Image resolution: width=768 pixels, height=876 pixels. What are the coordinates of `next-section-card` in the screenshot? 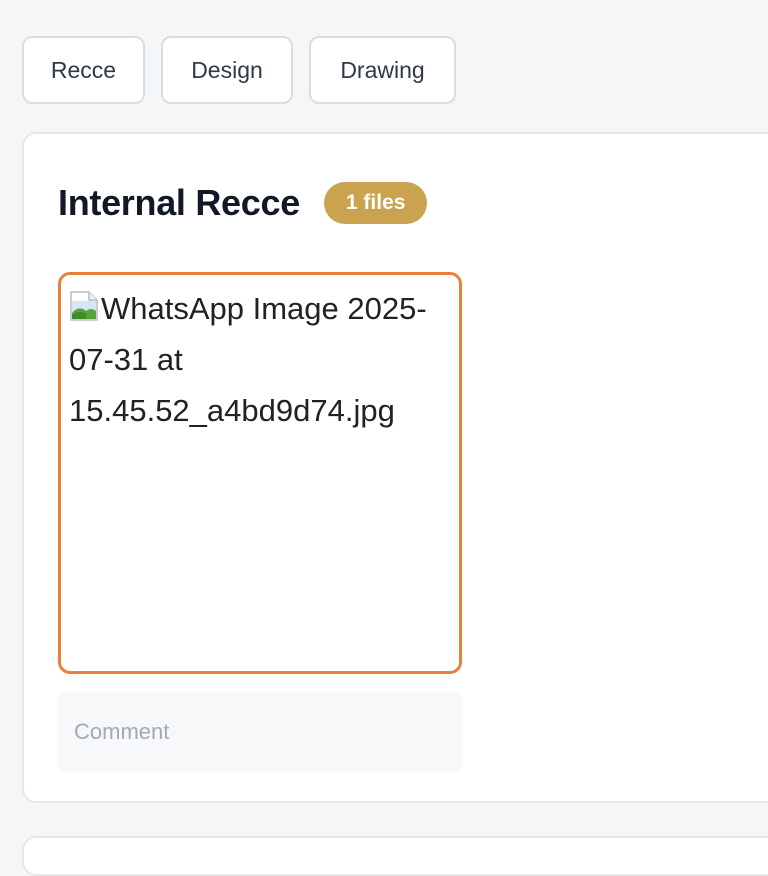 It's located at (395, 856).